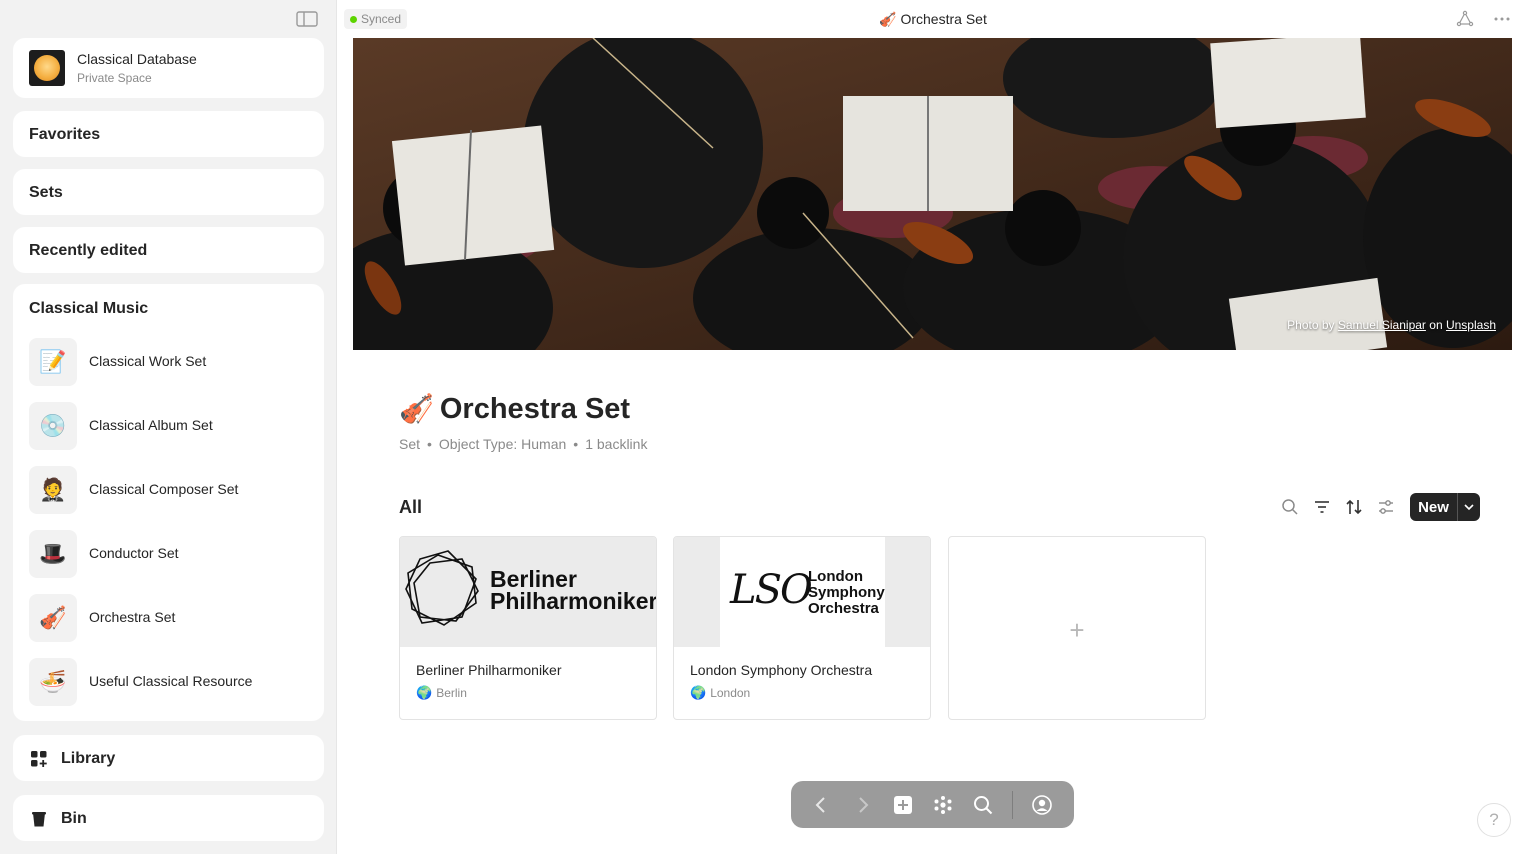  I want to click on disc-icon: 💿, so click(53, 426).